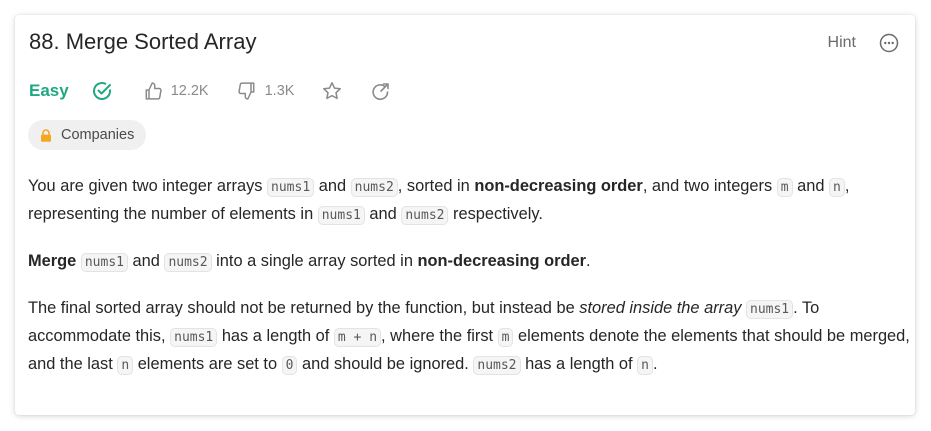 Image resolution: width=931 pixels, height=431 pixels. Describe the element at coordinates (246, 91) in the screenshot. I see `thumbs-down-icon` at that location.